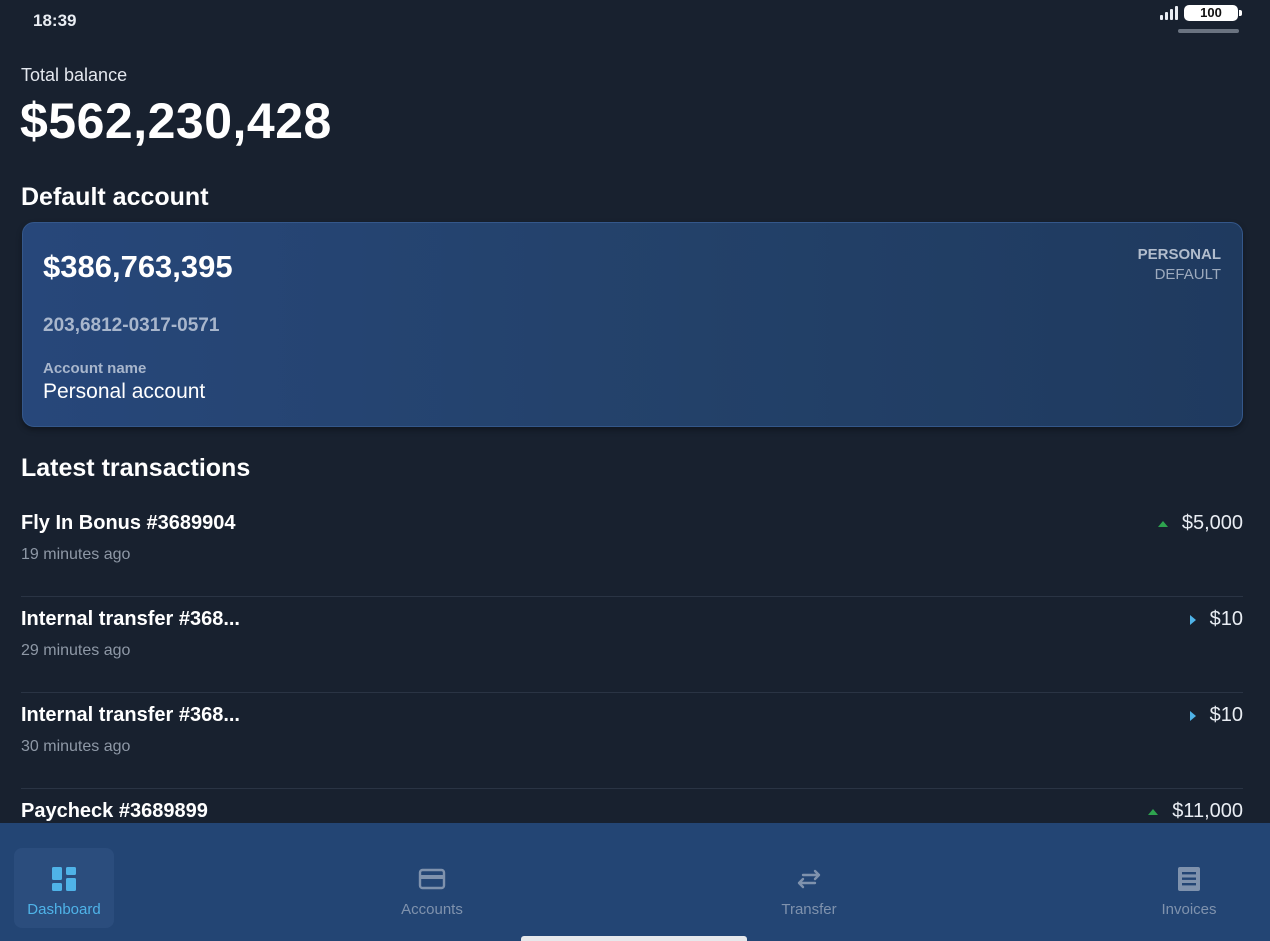 The image size is (1270, 941). Describe the element at coordinates (1208, 31) in the screenshot. I see `top-handle` at that location.